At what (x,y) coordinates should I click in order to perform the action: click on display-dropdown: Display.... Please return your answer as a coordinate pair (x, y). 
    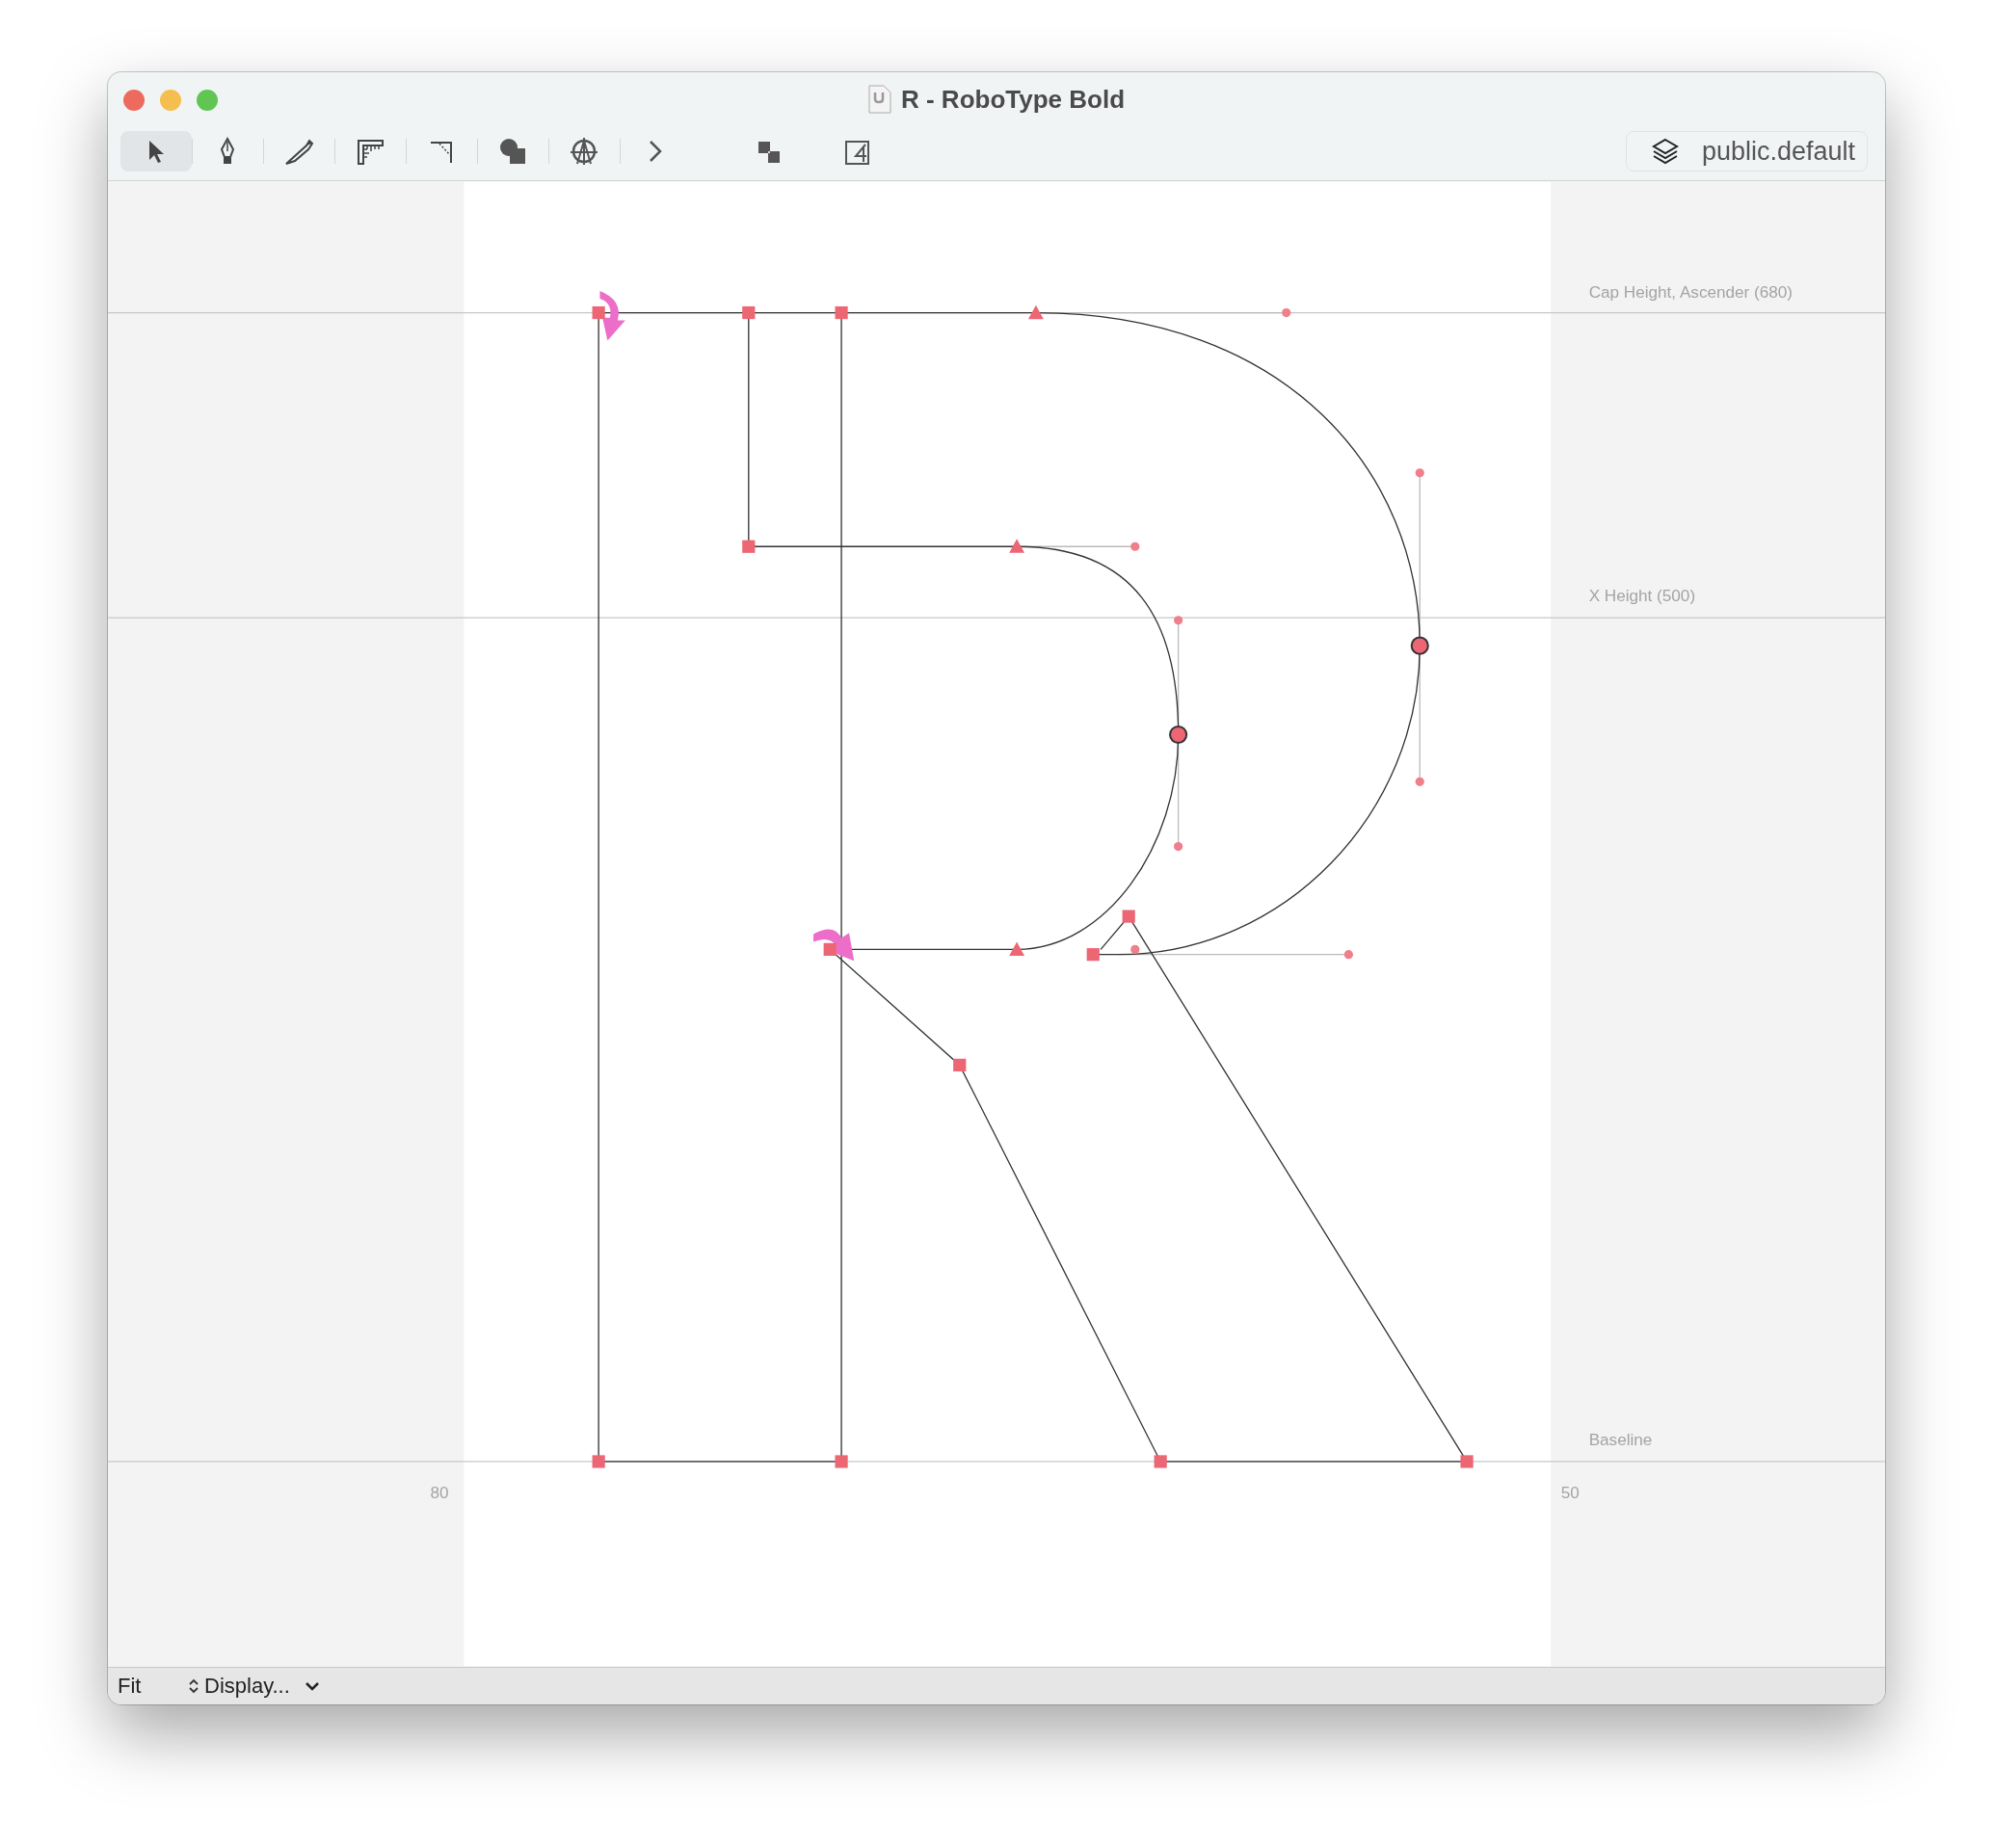
    Looking at the image, I should click on (254, 1686).